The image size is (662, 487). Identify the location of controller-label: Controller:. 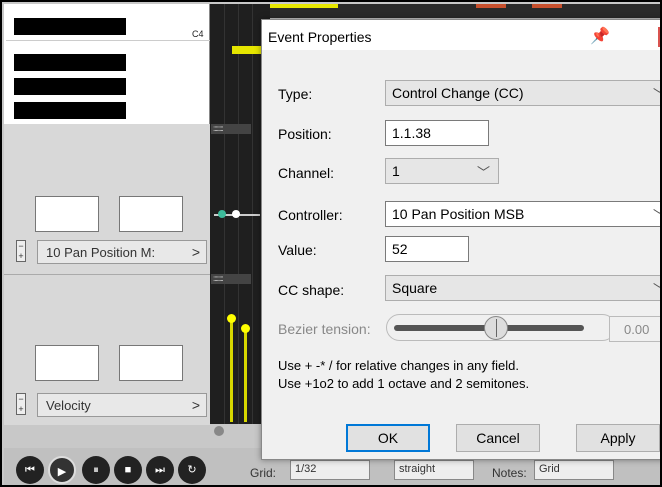
(310, 215).